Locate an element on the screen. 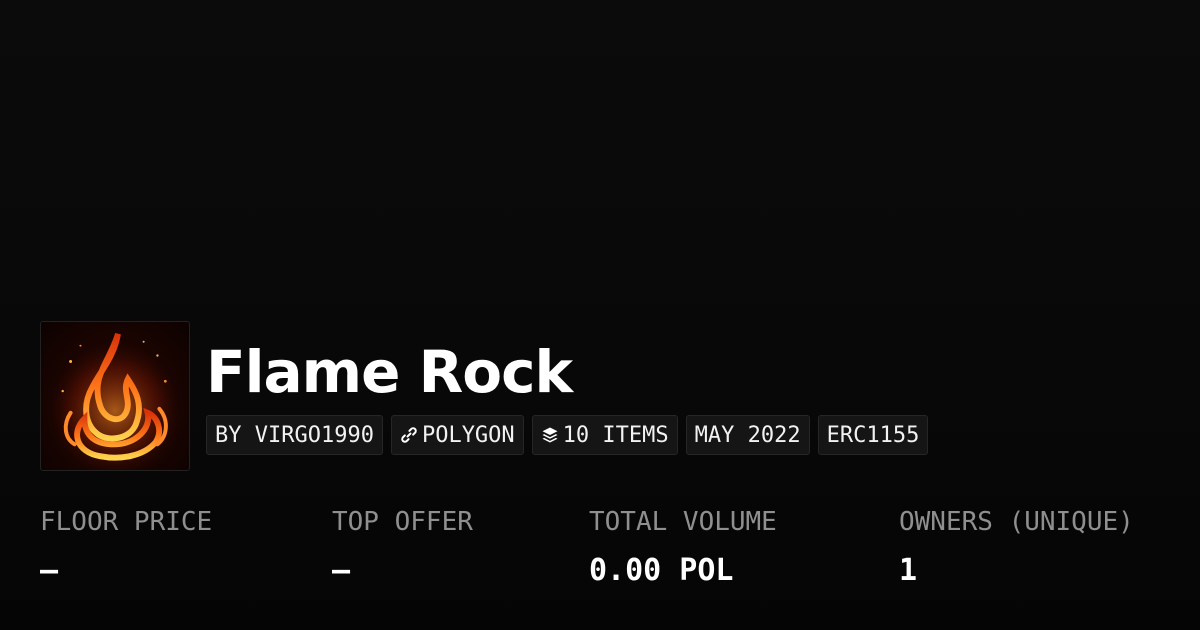  chain-label: POLYGON is located at coordinates (468, 435).